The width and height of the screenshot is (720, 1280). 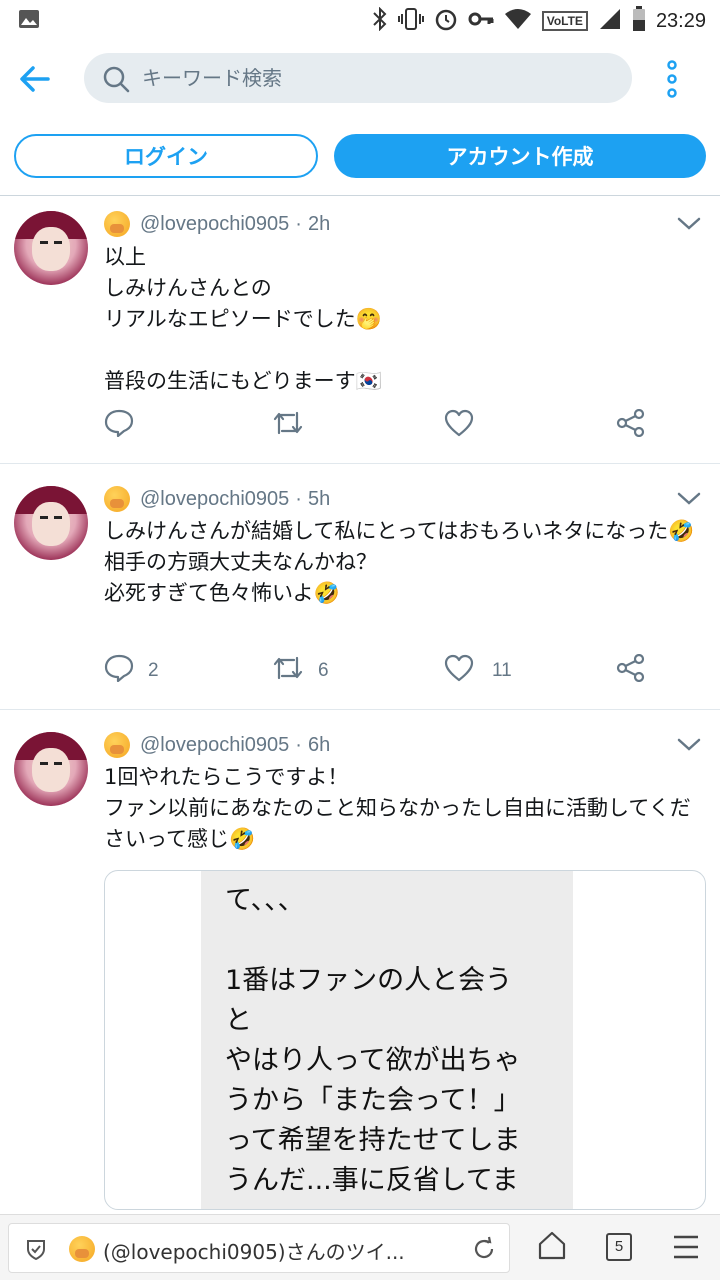 I want to click on like-button, so click(x=466, y=426).